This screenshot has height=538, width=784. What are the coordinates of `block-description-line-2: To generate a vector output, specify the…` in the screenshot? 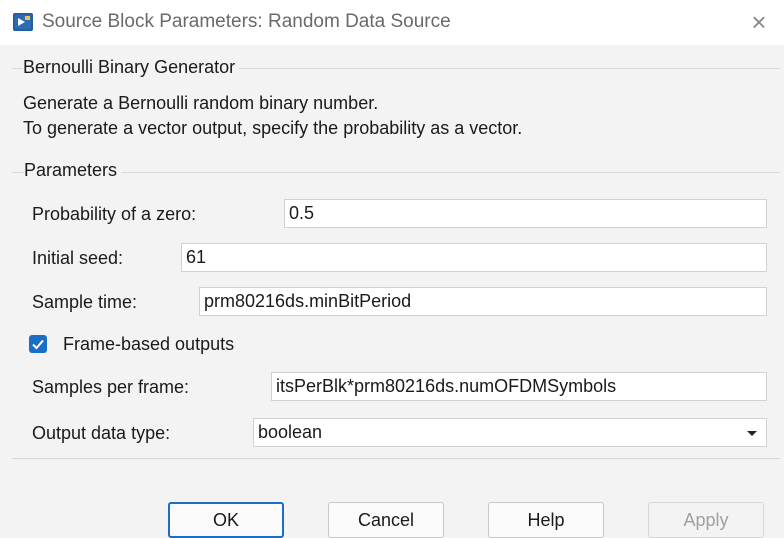 It's located at (273, 128).